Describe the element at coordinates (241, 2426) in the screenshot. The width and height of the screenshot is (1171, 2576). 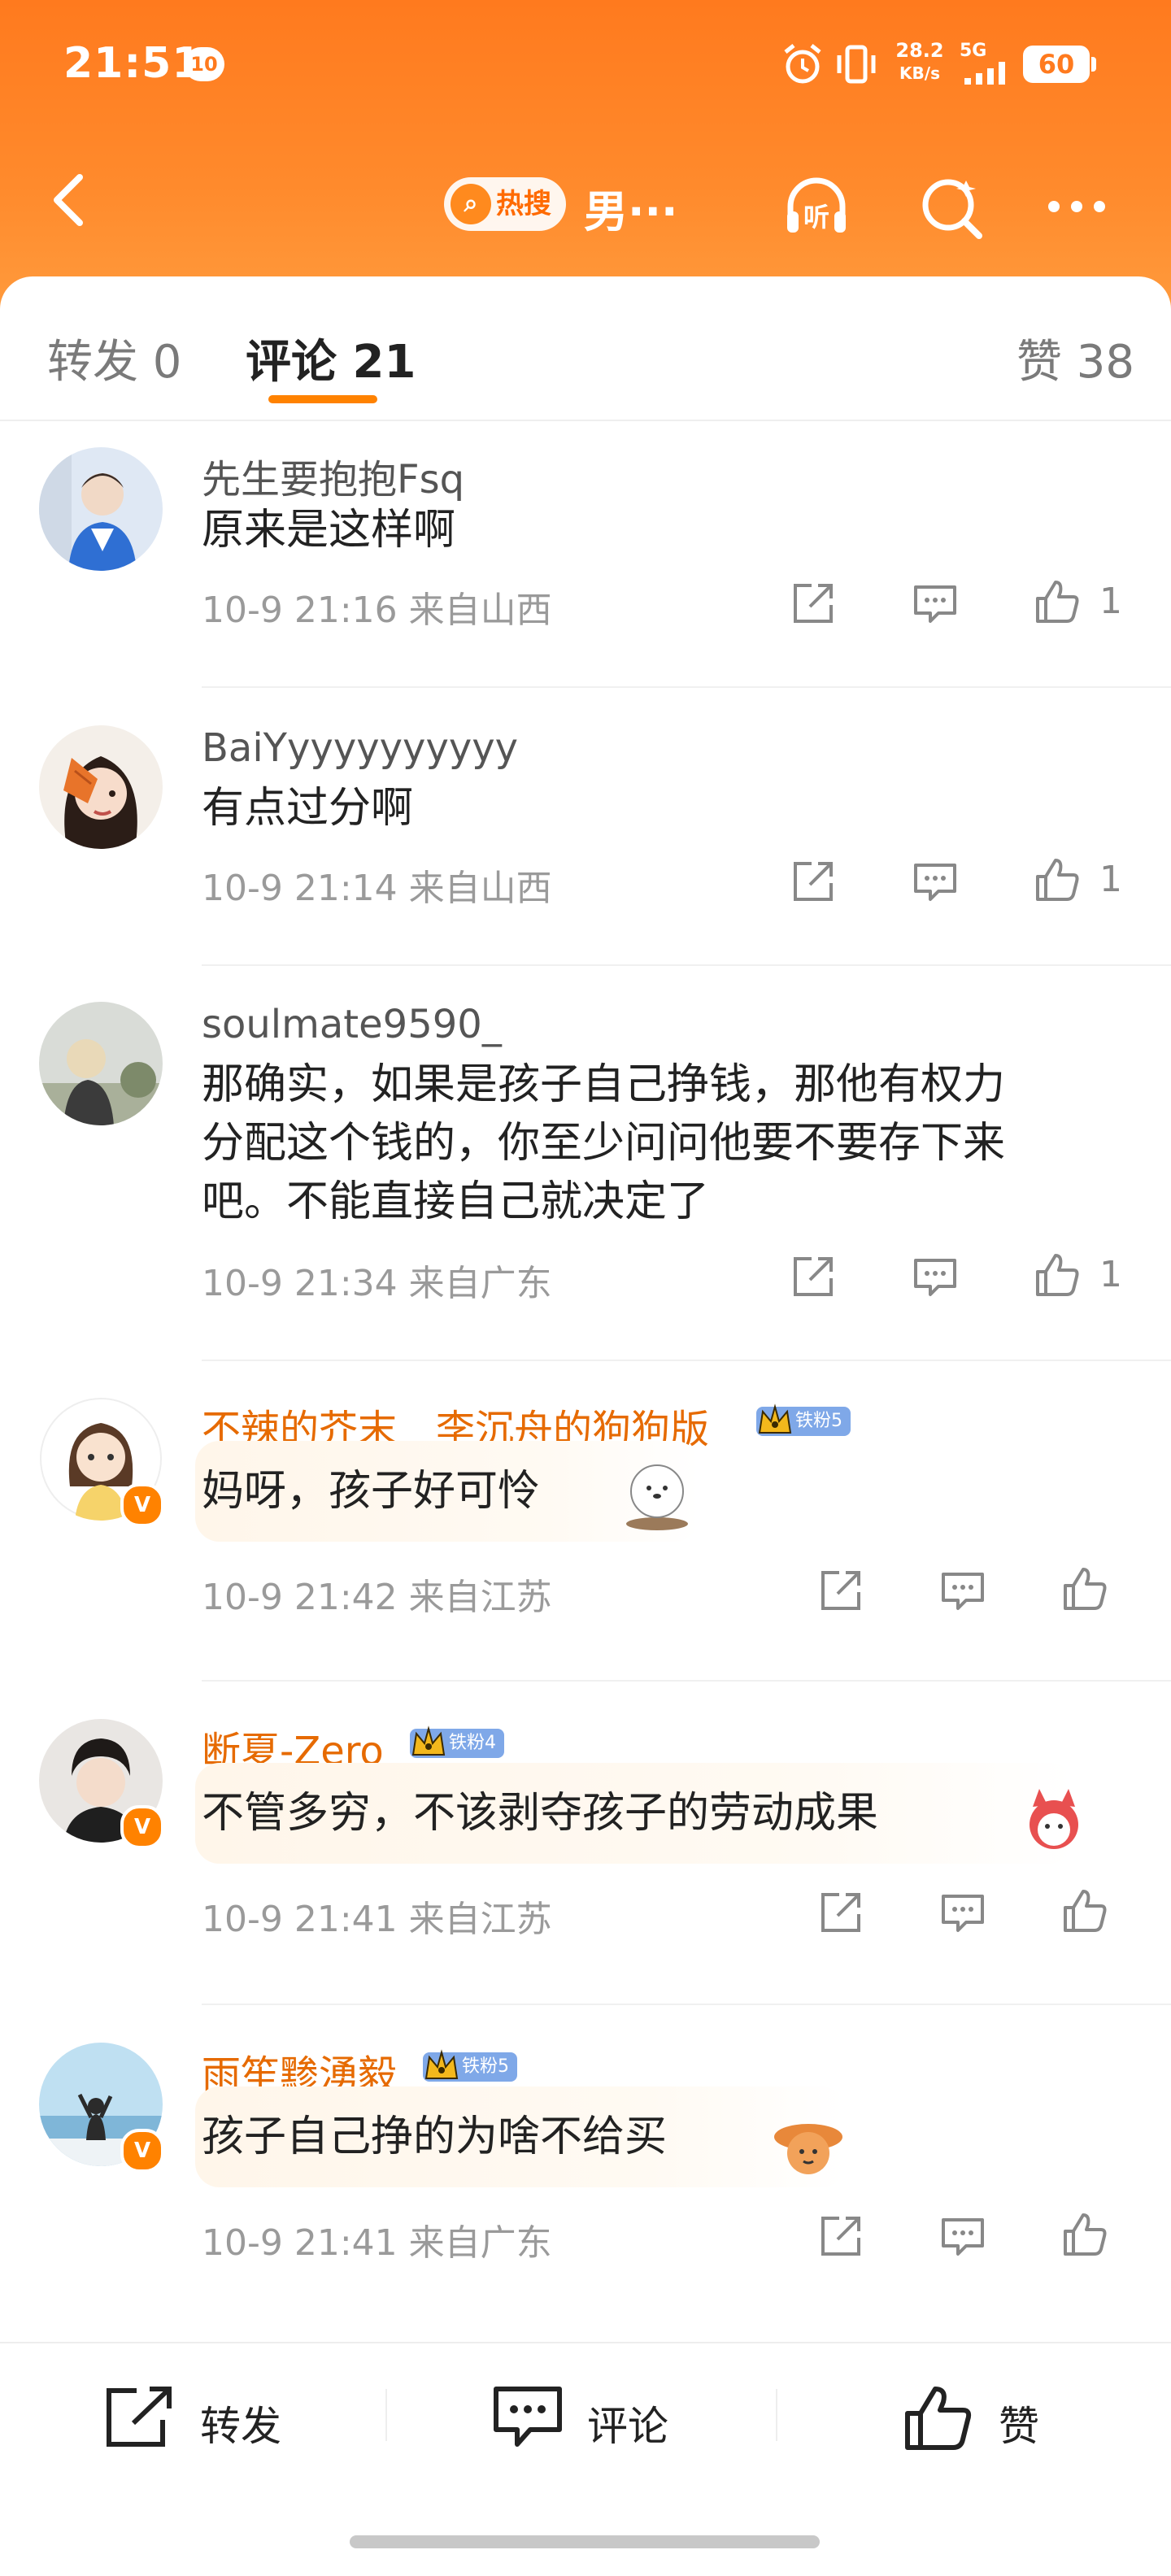
I see `repost-label: 转发` at that location.